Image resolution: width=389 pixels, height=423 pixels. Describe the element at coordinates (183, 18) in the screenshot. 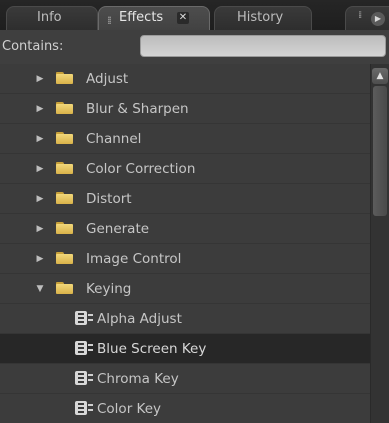

I see `close-icon: ✕` at that location.